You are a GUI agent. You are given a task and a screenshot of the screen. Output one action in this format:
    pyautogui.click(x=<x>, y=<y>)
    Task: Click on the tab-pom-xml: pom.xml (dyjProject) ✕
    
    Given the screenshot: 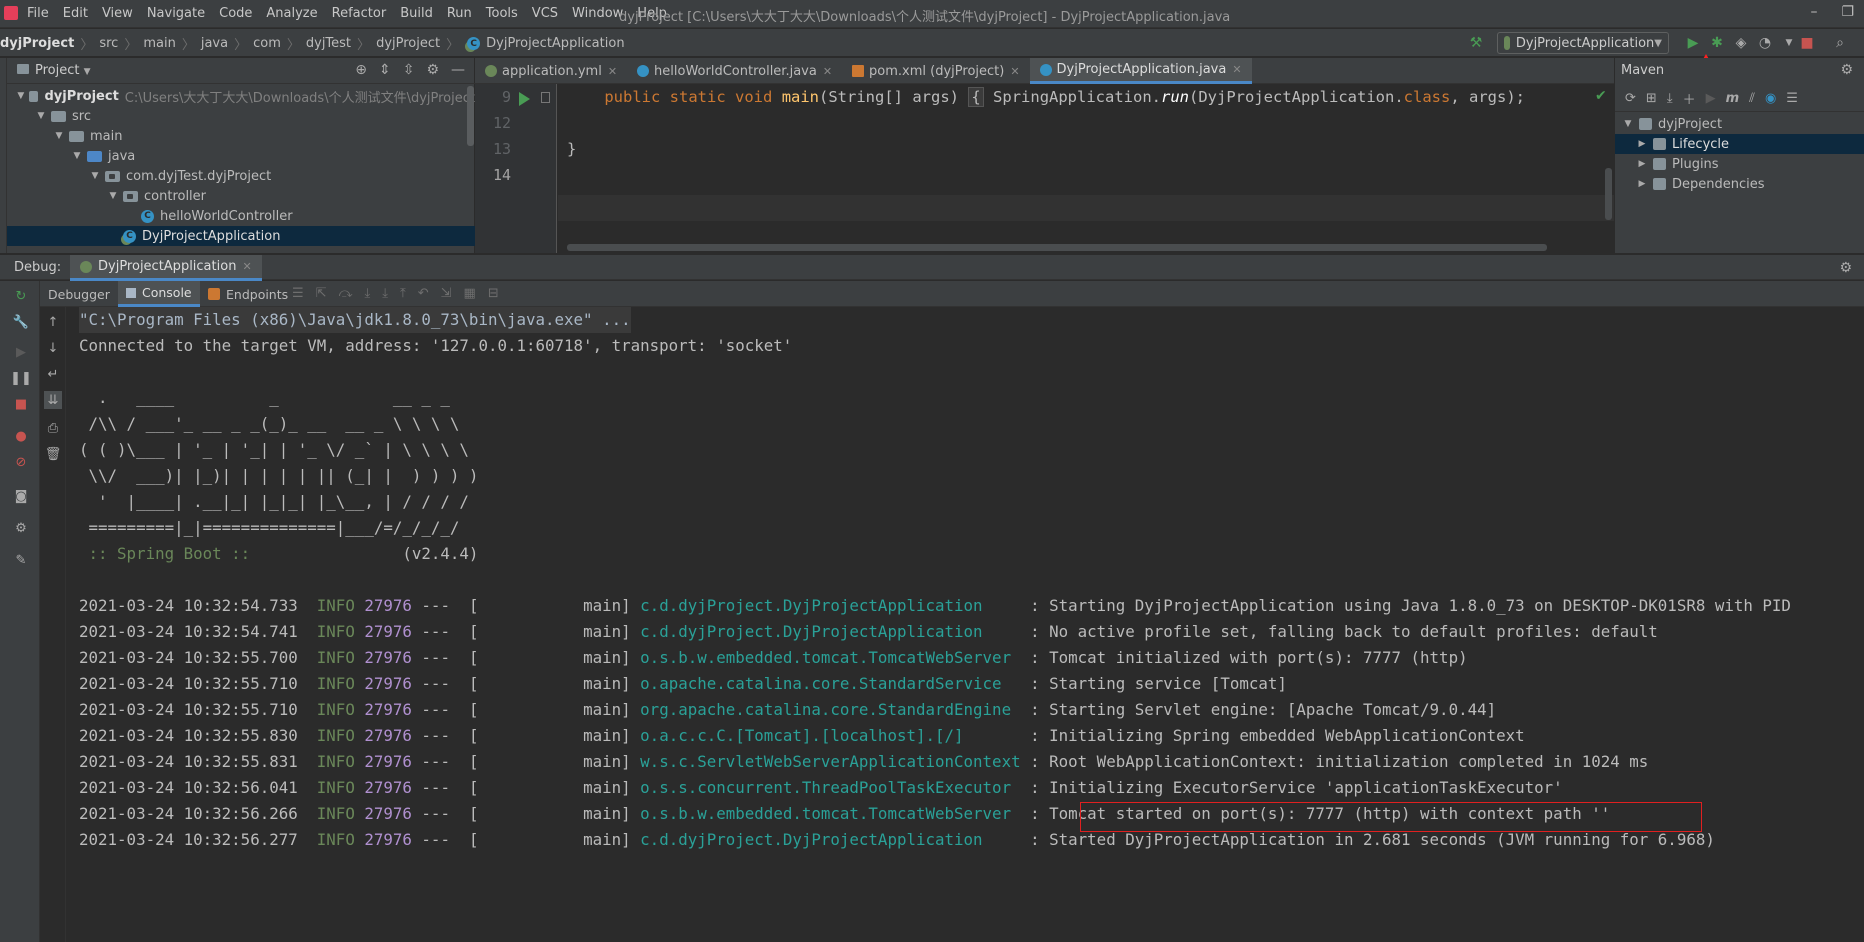 What is the action you would take?
    pyautogui.click(x=936, y=71)
    